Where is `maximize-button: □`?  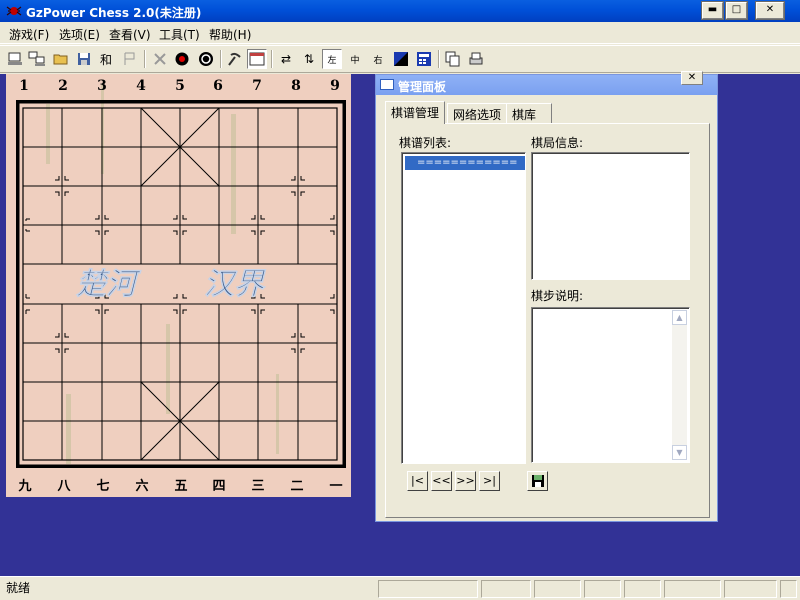
maximize-button: □ is located at coordinates (736, 10).